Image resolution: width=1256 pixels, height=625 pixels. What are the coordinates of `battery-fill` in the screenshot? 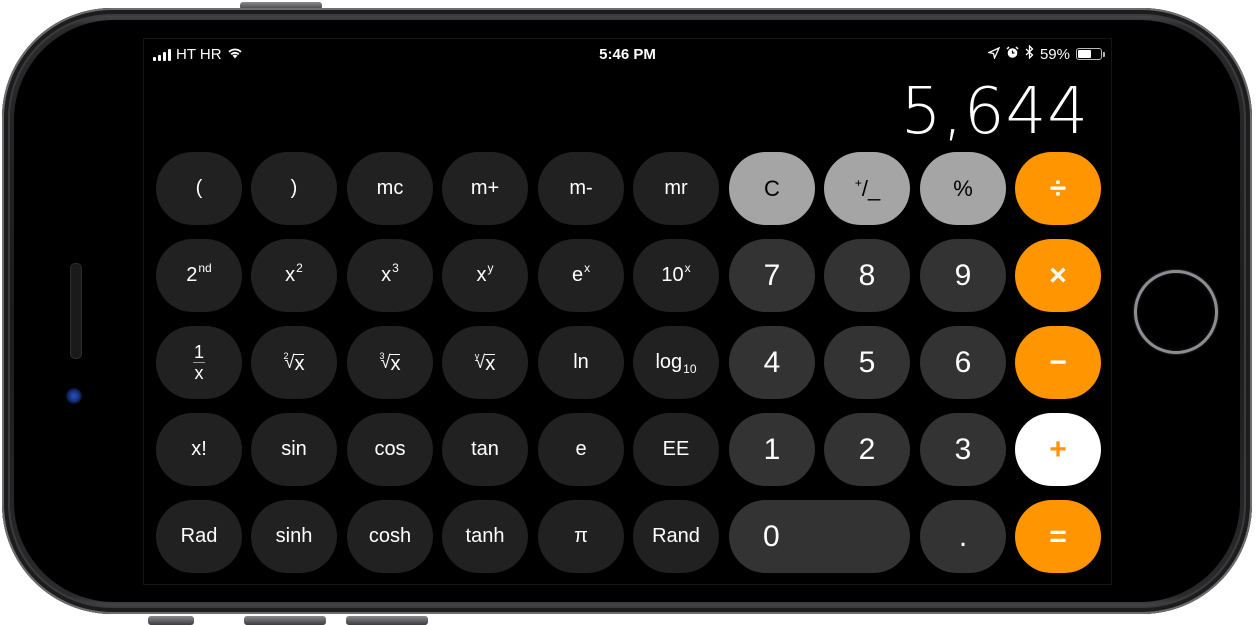 It's located at (1084, 54).